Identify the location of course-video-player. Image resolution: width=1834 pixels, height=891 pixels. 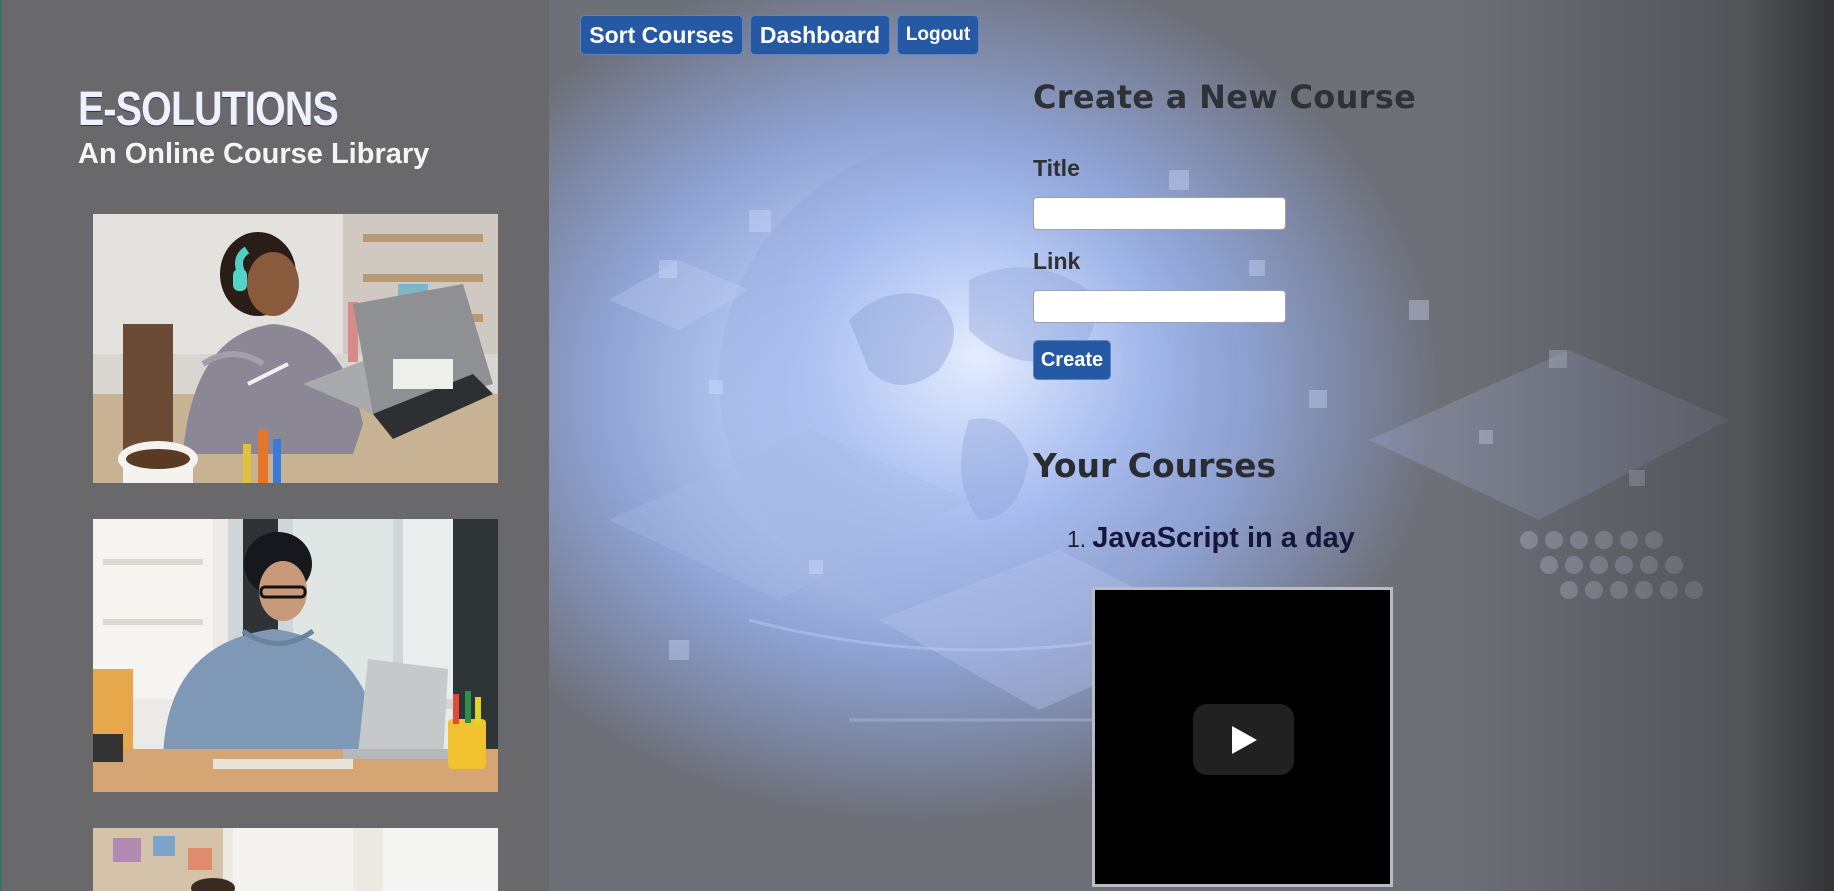
(1242, 737).